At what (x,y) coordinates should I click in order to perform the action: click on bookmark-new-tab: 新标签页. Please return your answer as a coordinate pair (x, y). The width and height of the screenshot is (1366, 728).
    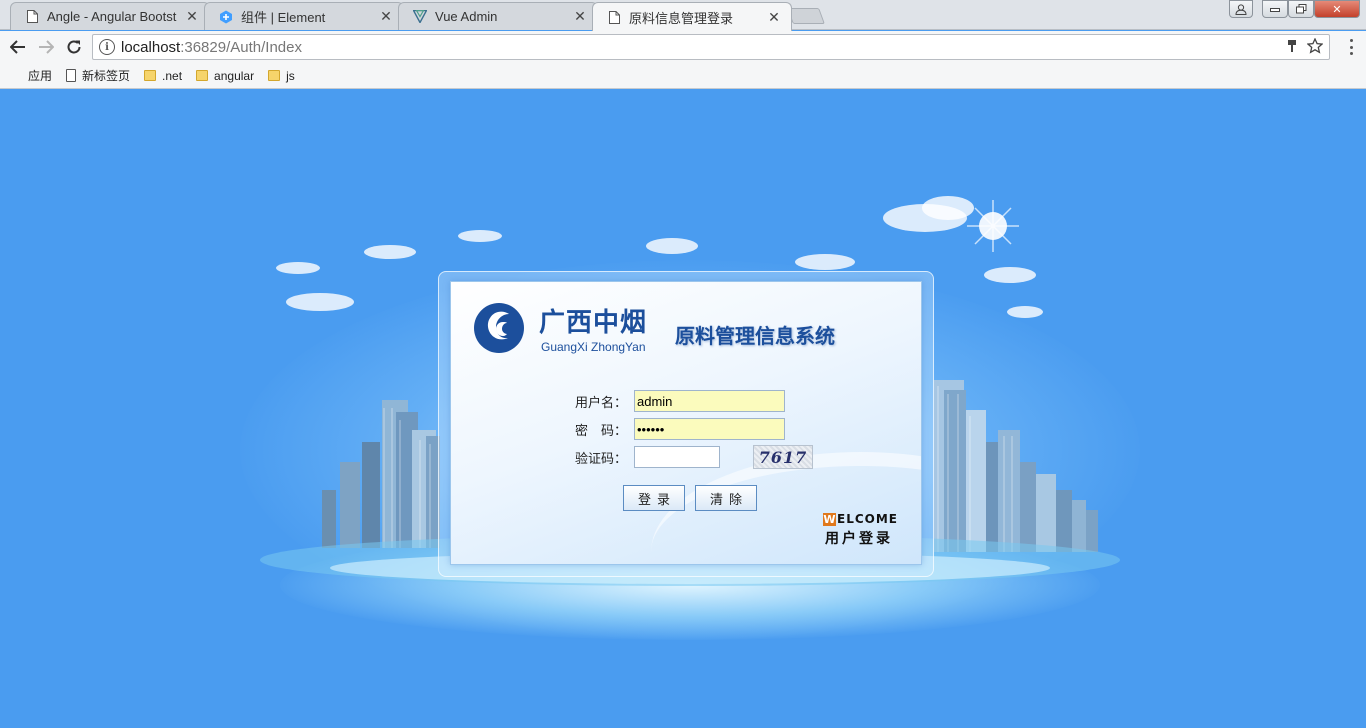
    Looking at the image, I should click on (98, 75).